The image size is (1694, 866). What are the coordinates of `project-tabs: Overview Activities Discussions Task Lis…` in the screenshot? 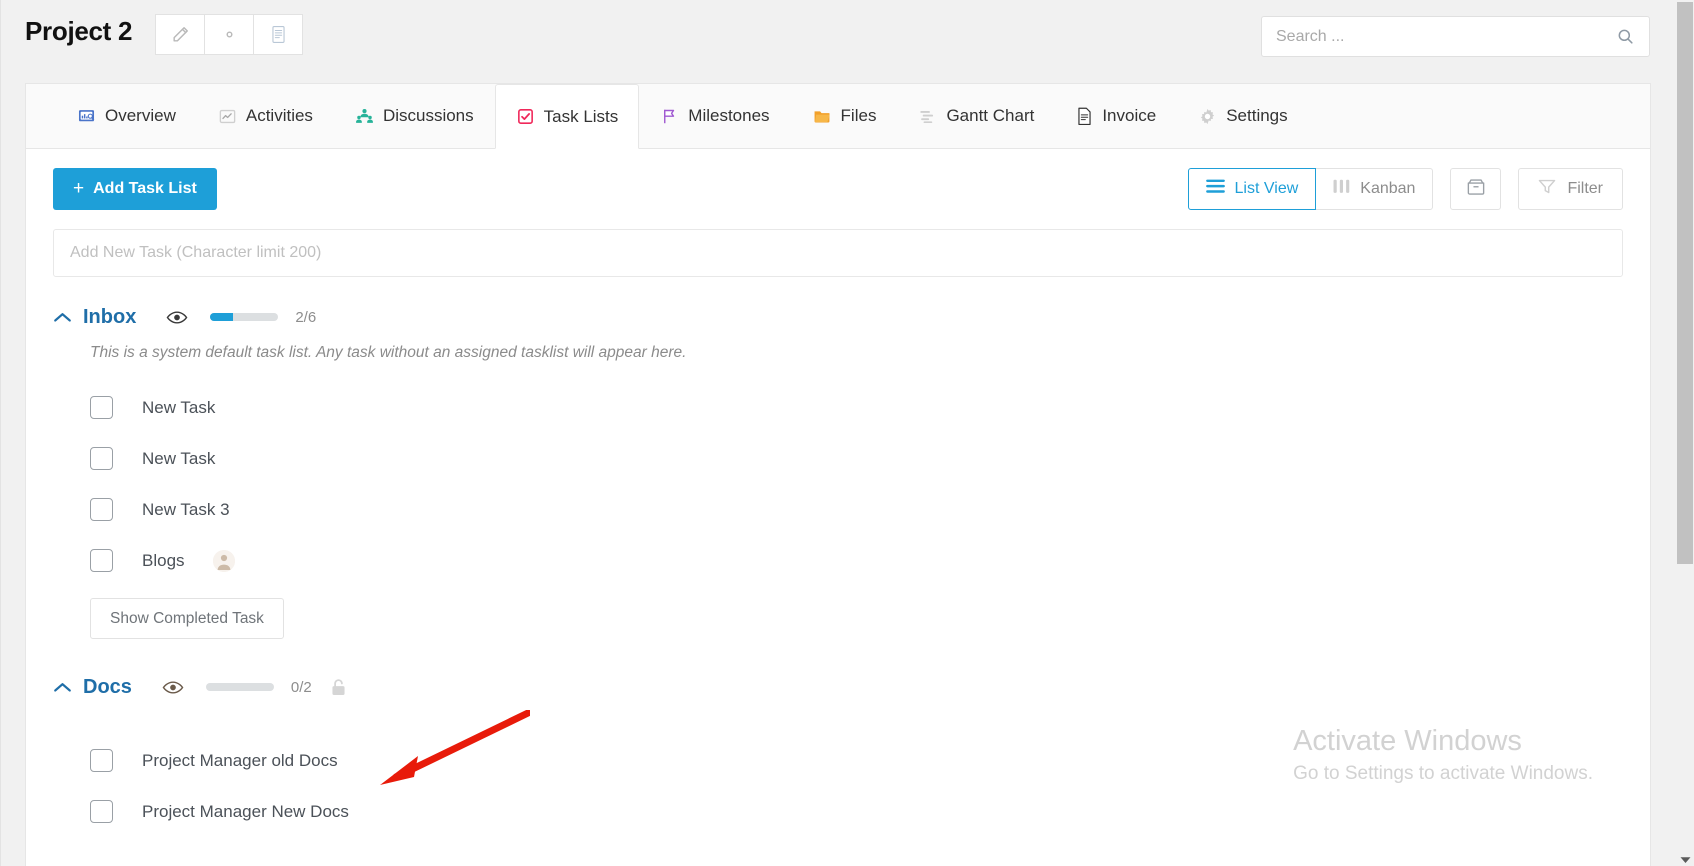 It's located at (838, 116).